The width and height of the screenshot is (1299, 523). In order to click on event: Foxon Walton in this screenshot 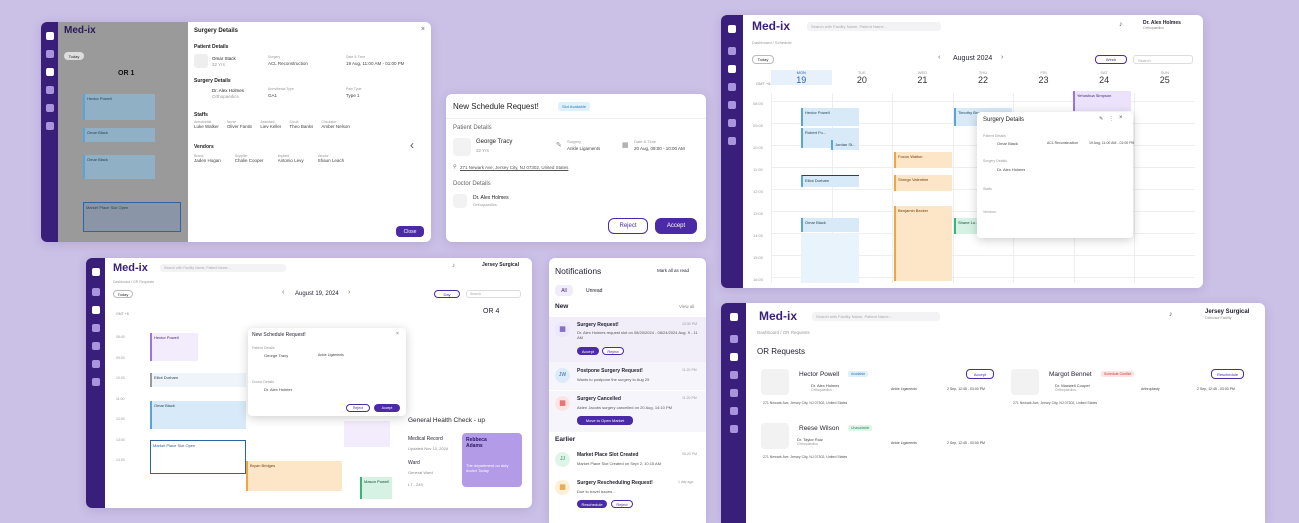, I will do `click(923, 160)`.